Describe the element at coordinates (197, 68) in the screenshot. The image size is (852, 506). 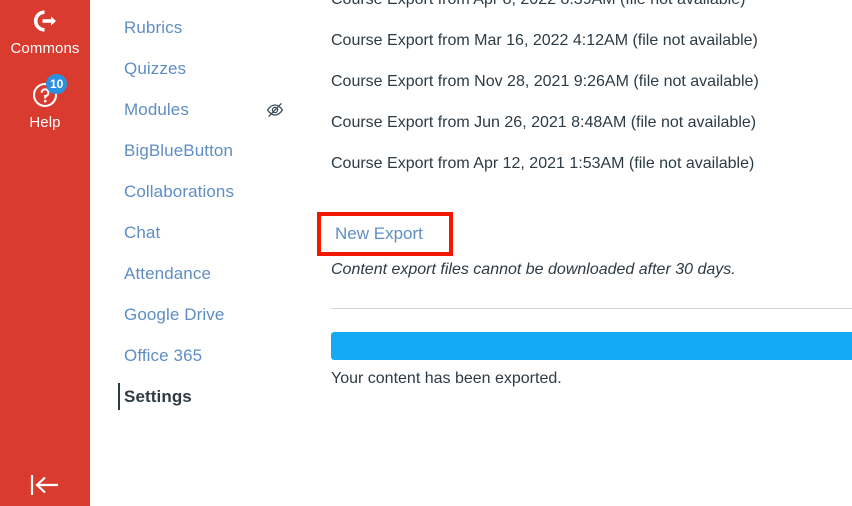
I see `sidebar-item-quizzes: Quizzes` at that location.